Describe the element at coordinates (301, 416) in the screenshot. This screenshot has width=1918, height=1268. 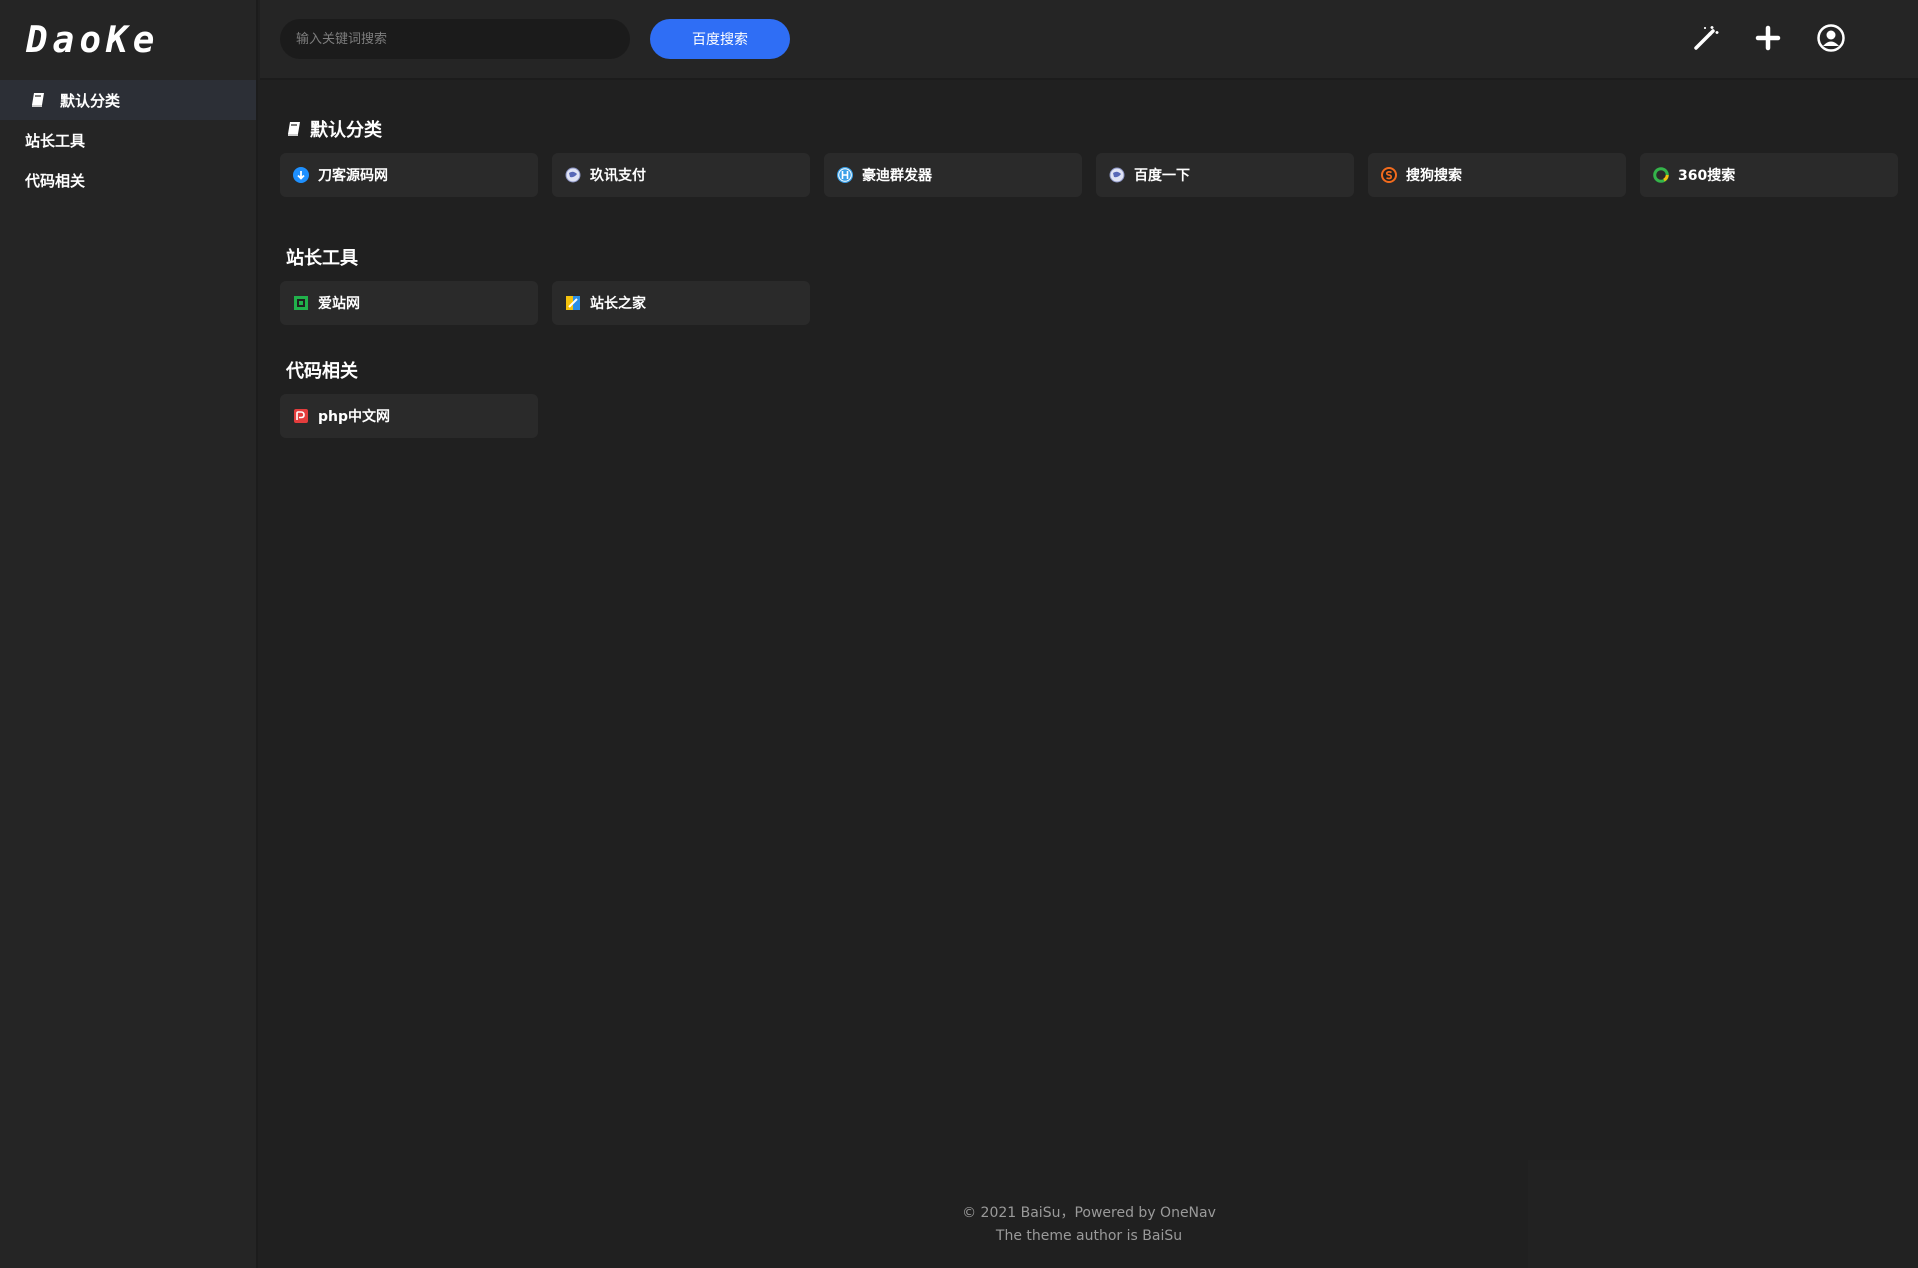
I see `php-icon` at that location.